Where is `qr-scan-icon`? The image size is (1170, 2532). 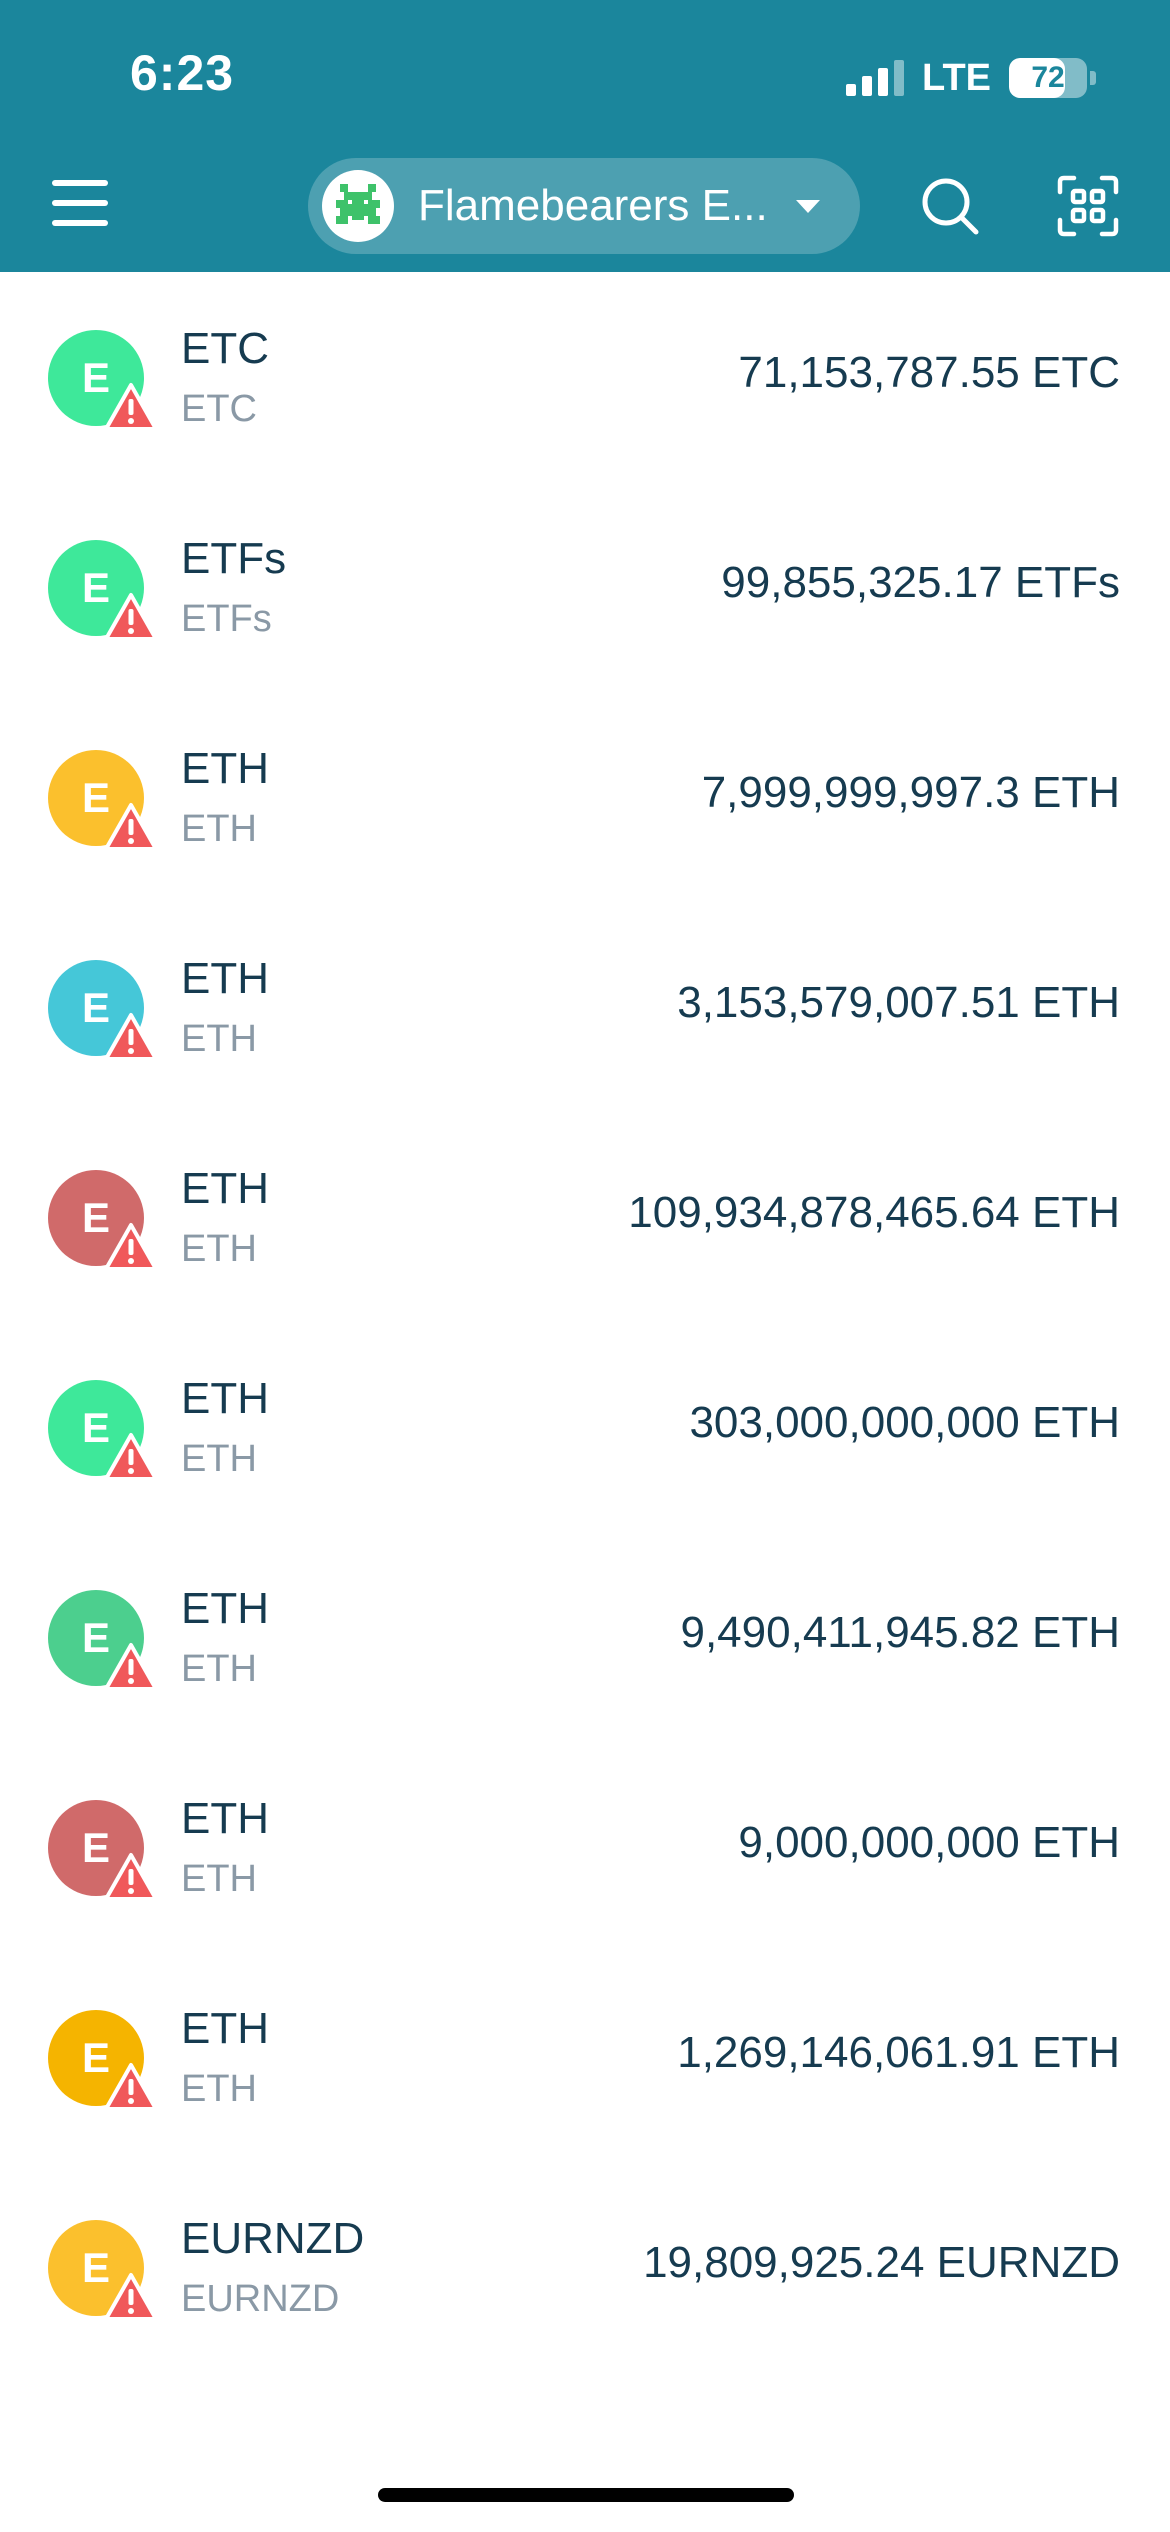
qr-scan-icon is located at coordinates (1088, 206).